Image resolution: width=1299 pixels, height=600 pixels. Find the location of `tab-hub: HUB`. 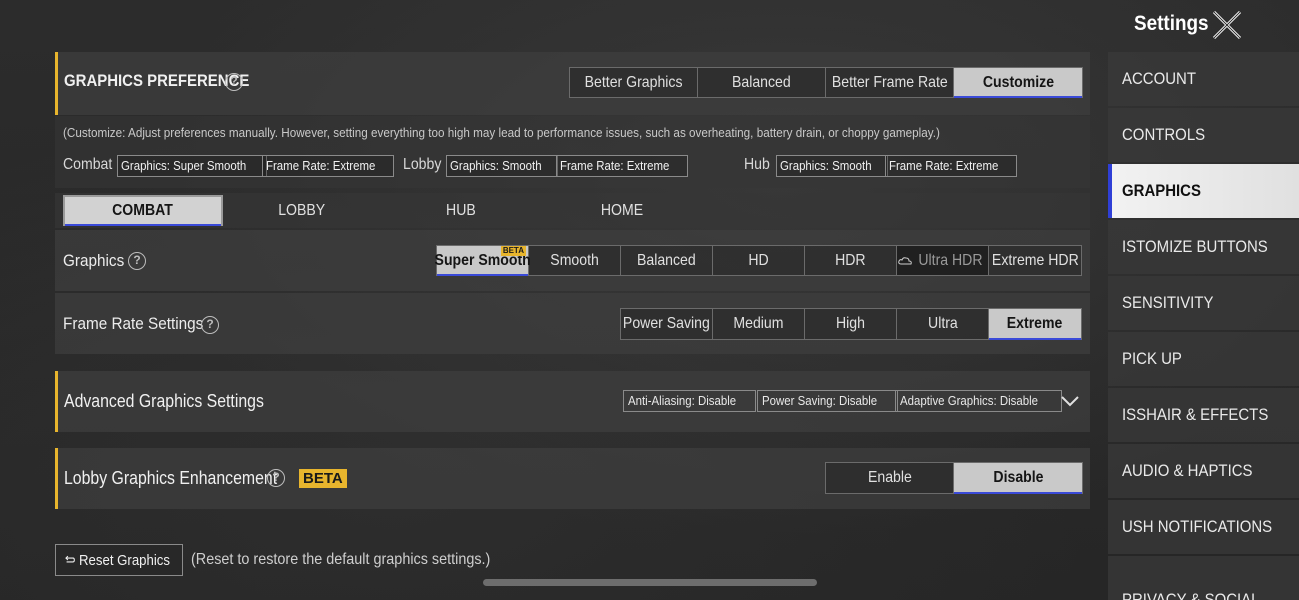

tab-hub: HUB is located at coordinates (461, 210).